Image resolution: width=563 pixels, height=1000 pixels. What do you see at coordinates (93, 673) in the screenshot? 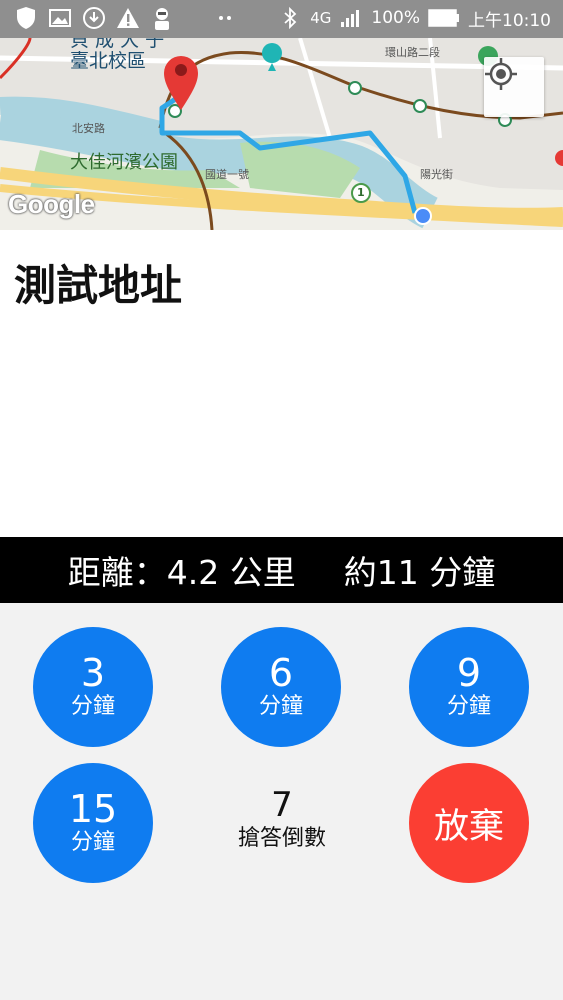
I see `button-minutes: 3` at bounding box center [93, 673].